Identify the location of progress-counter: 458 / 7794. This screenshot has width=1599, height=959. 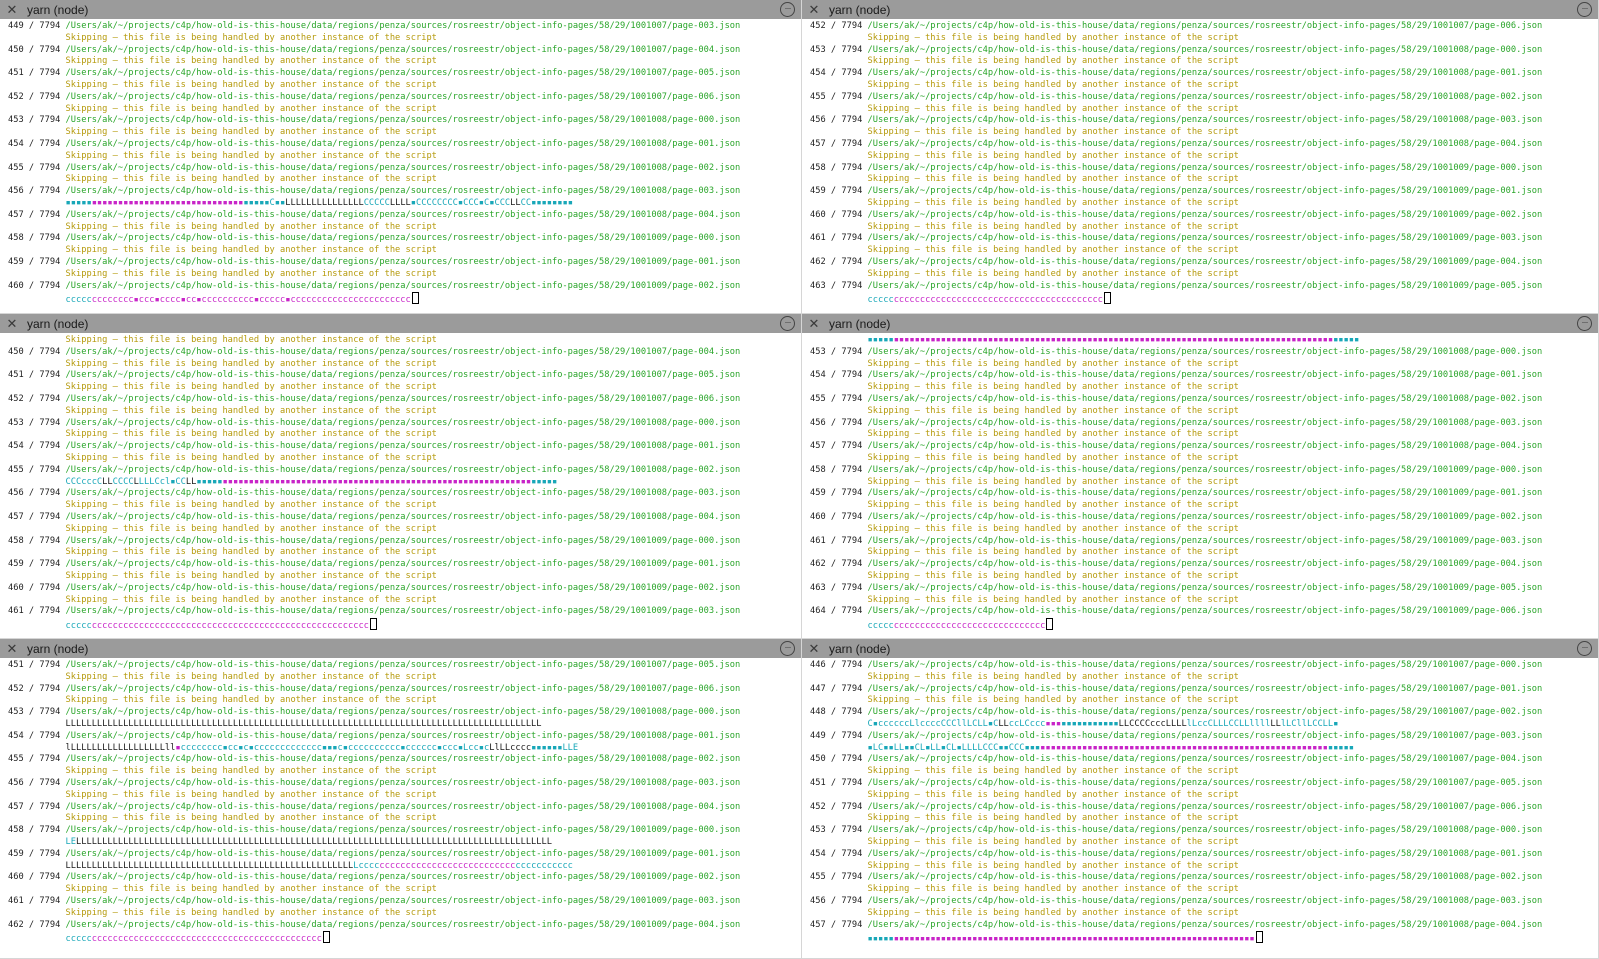
(34, 238).